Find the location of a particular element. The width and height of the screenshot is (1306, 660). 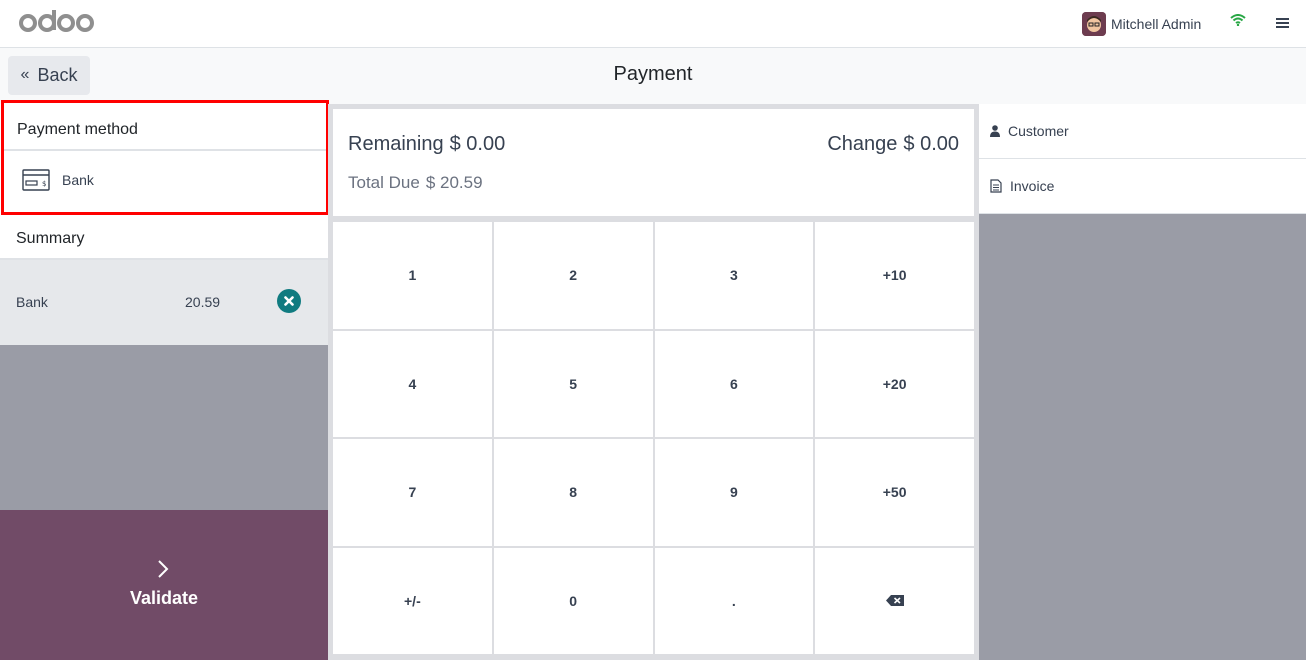

page-title: Payment is located at coordinates (653, 74).